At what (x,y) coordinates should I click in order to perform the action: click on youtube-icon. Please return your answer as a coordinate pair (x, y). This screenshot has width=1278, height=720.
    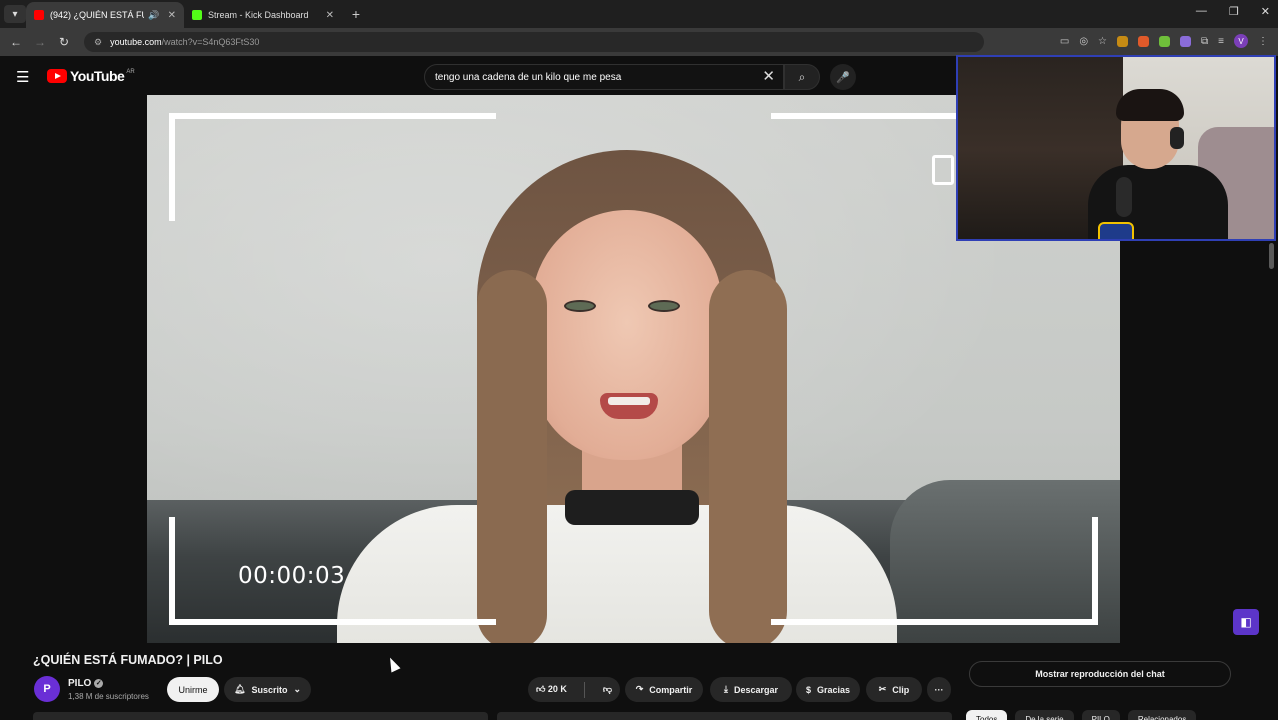
    Looking at the image, I should click on (39, 15).